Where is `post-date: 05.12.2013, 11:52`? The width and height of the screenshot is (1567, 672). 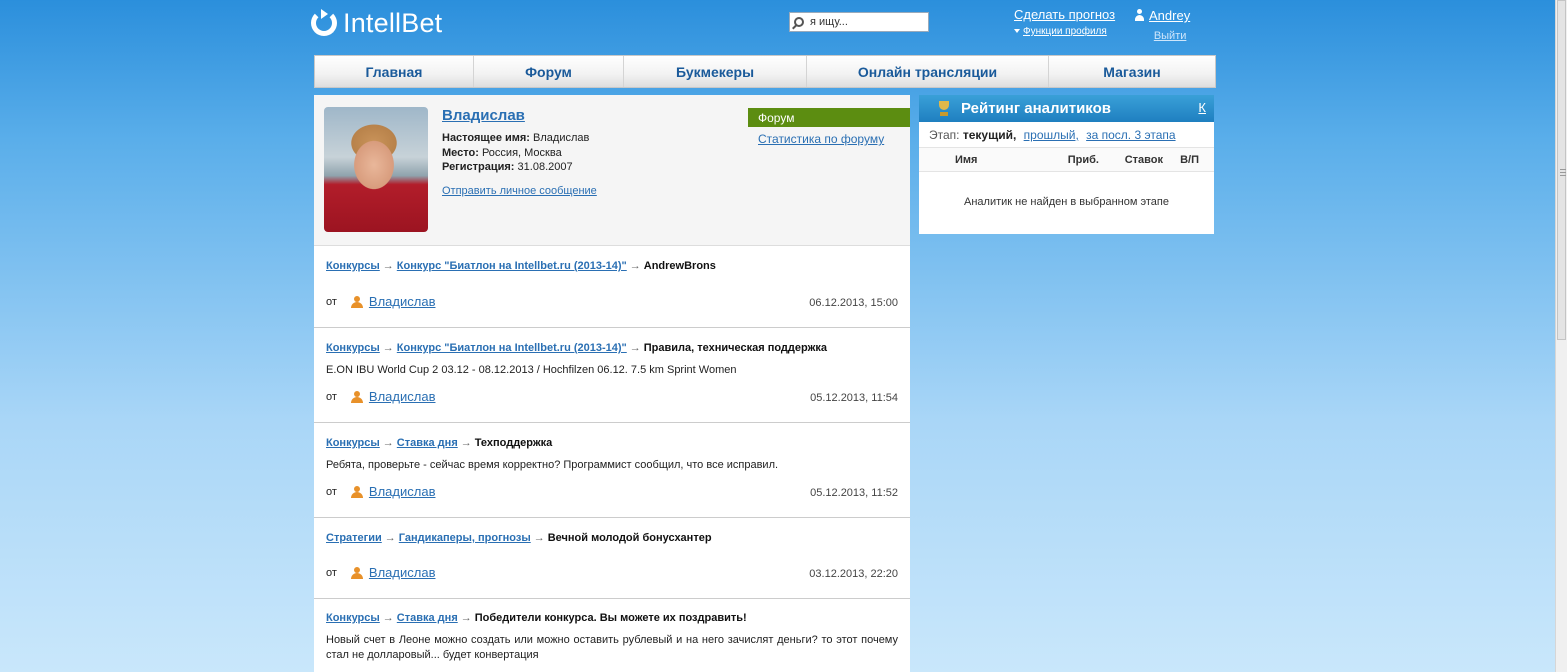 post-date: 05.12.2013, 11:52 is located at coordinates (854, 493).